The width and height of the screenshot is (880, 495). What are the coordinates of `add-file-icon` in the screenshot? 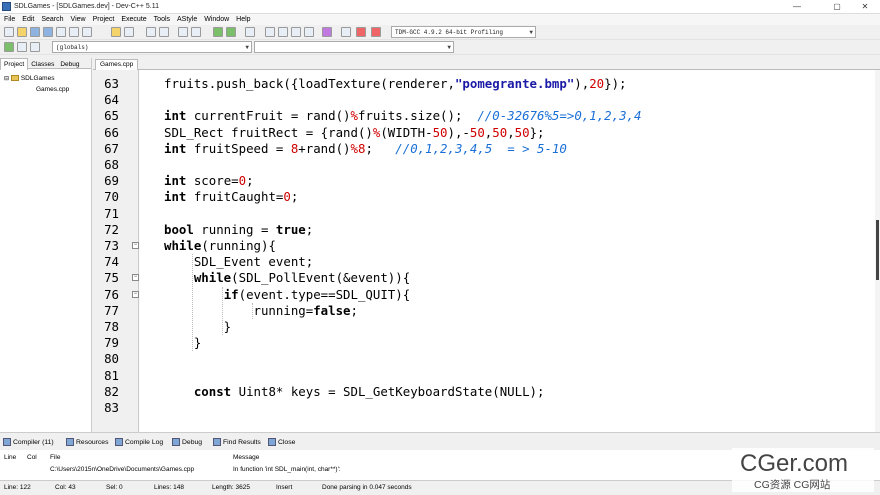 It's located at (231, 32).